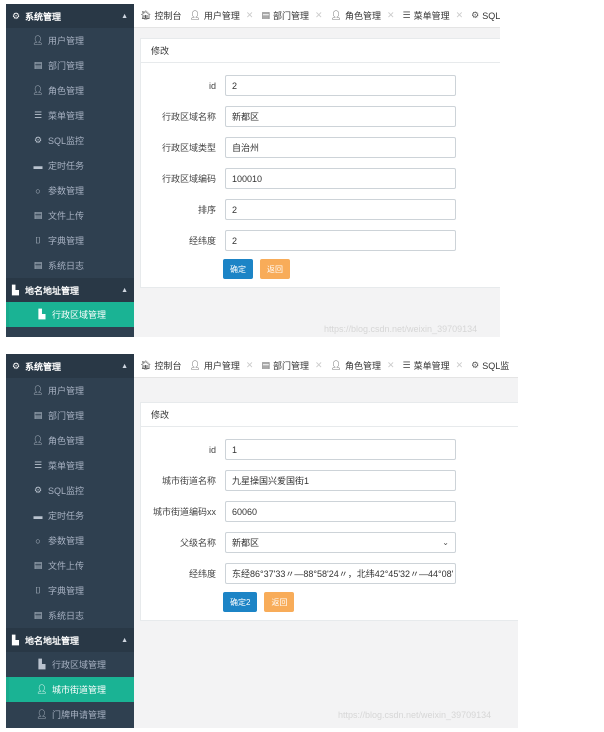  I want to click on region-type-input: 自治州, so click(340, 147).